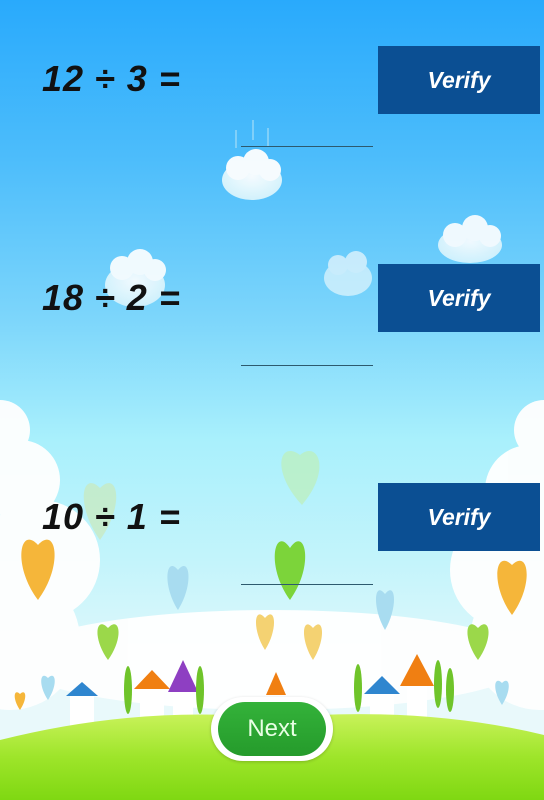  Describe the element at coordinates (309, 129) in the screenshot. I see `problem-1-answer-input` at that location.